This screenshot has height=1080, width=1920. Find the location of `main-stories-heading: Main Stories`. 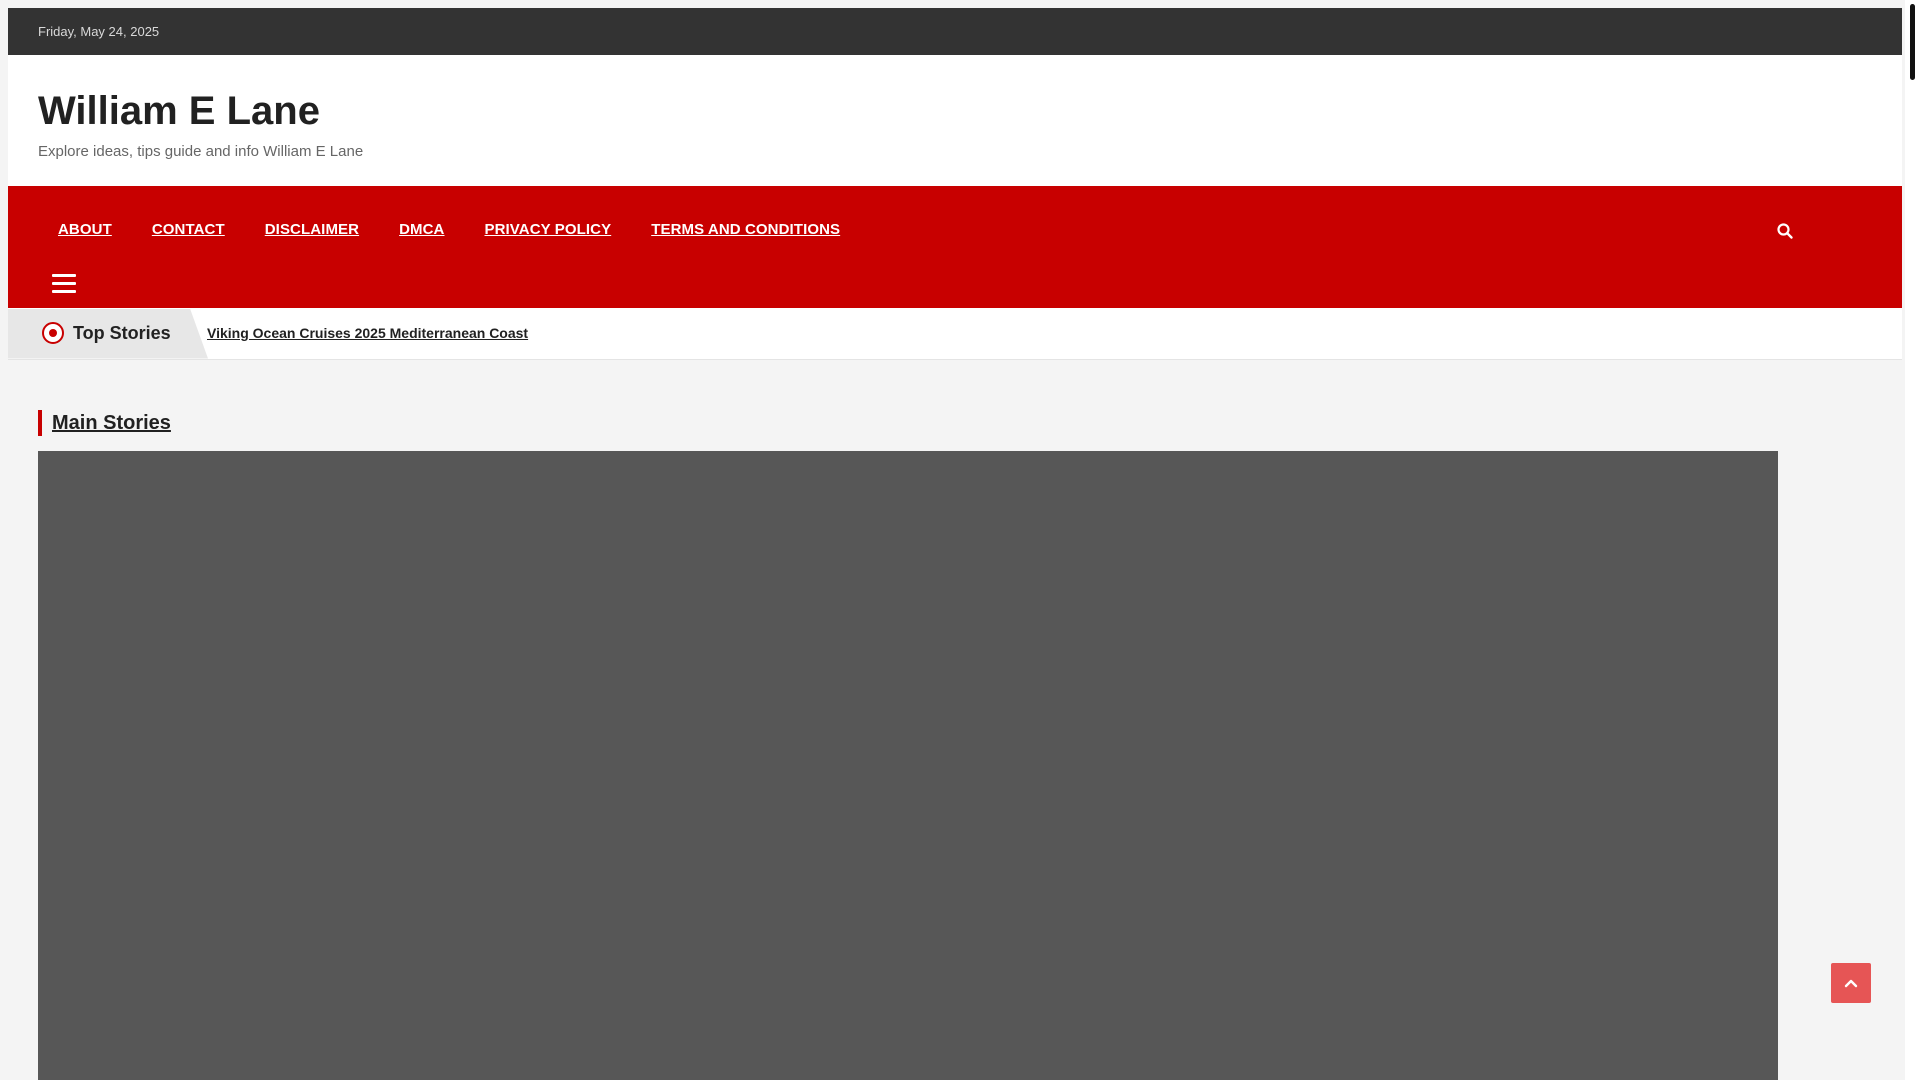

main-stories-heading: Main Stories is located at coordinates (104, 423).